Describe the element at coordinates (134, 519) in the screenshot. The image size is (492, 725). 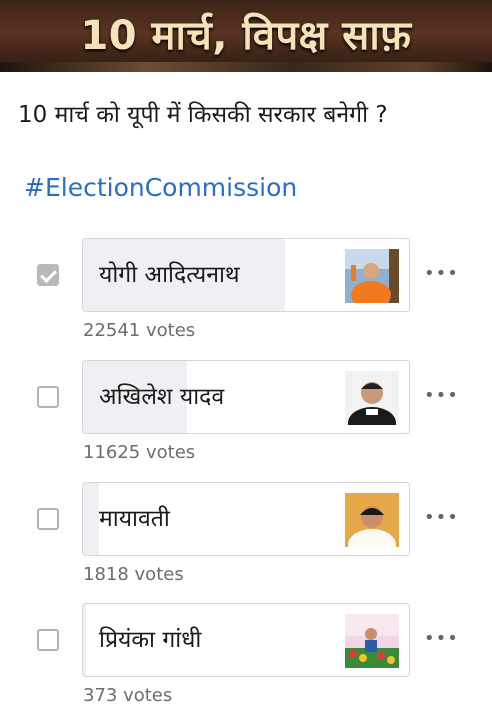
I see `option-label: मायावती` at that location.